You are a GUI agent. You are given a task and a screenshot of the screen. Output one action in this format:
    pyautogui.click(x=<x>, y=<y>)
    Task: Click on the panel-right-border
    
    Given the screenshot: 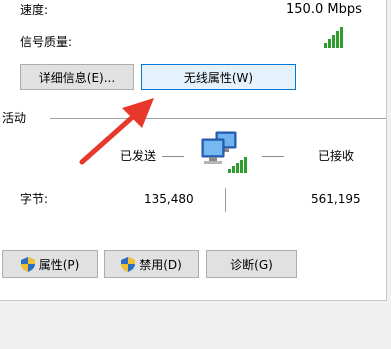 What is the action you would take?
    pyautogui.click(x=386, y=150)
    